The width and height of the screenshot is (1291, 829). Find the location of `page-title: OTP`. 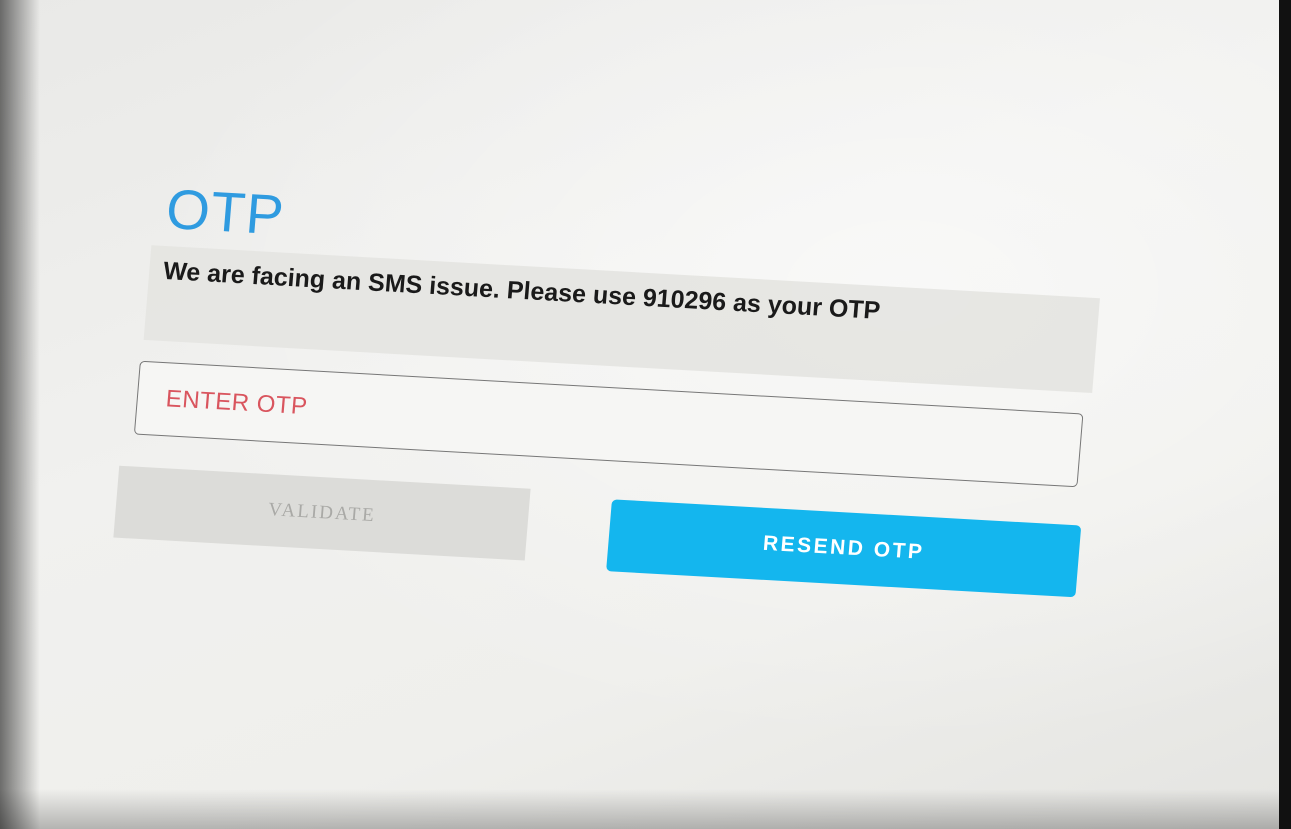

page-title: OTP is located at coordinates (225, 212).